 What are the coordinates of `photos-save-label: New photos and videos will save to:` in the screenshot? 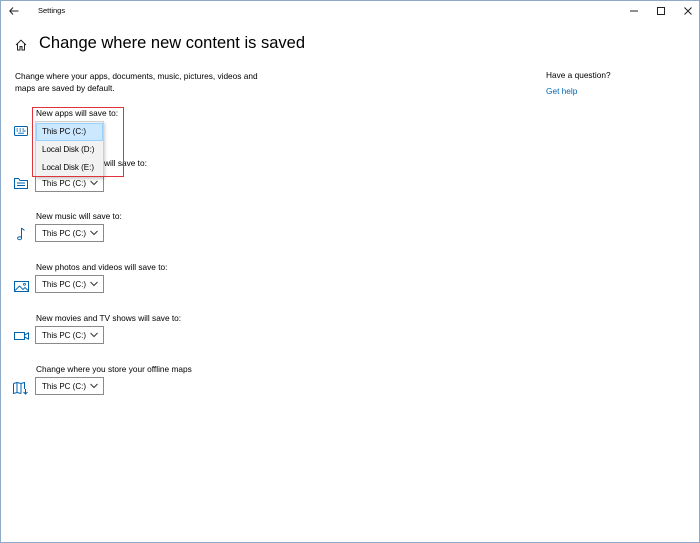 It's located at (102, 267).